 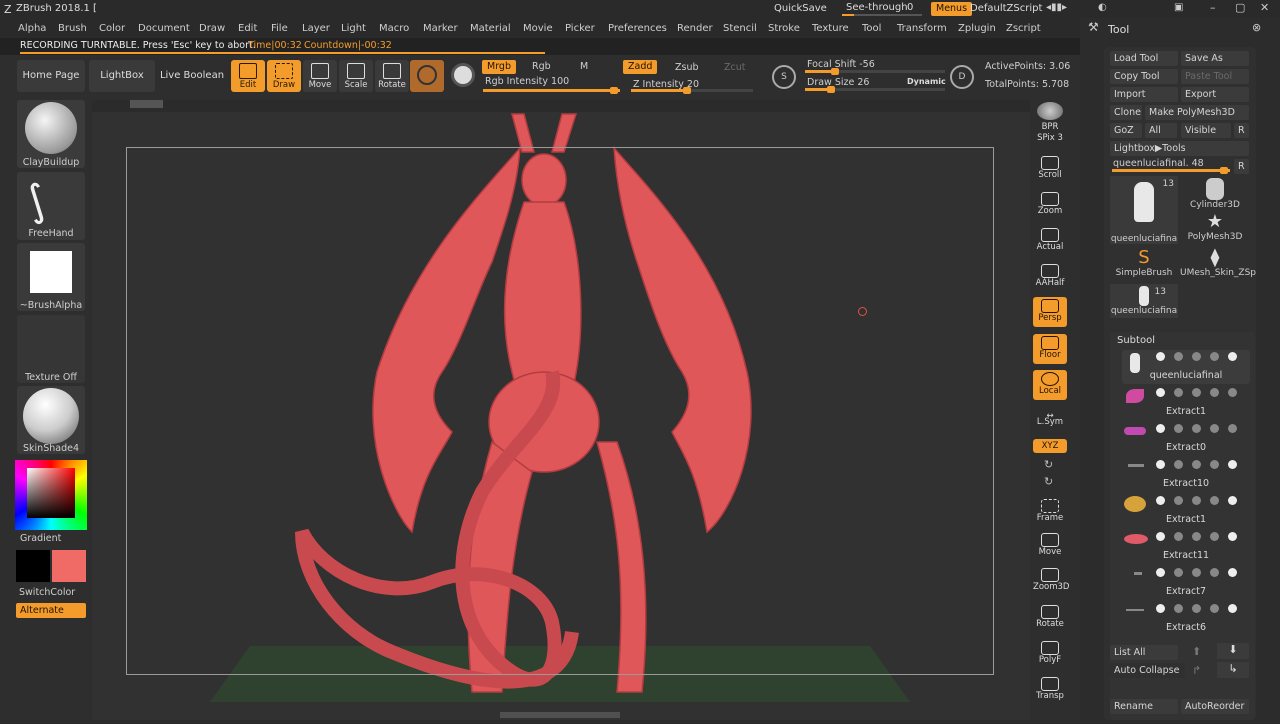 I want to click on menu-preferences: Preferences, so click(x=637, y=28).